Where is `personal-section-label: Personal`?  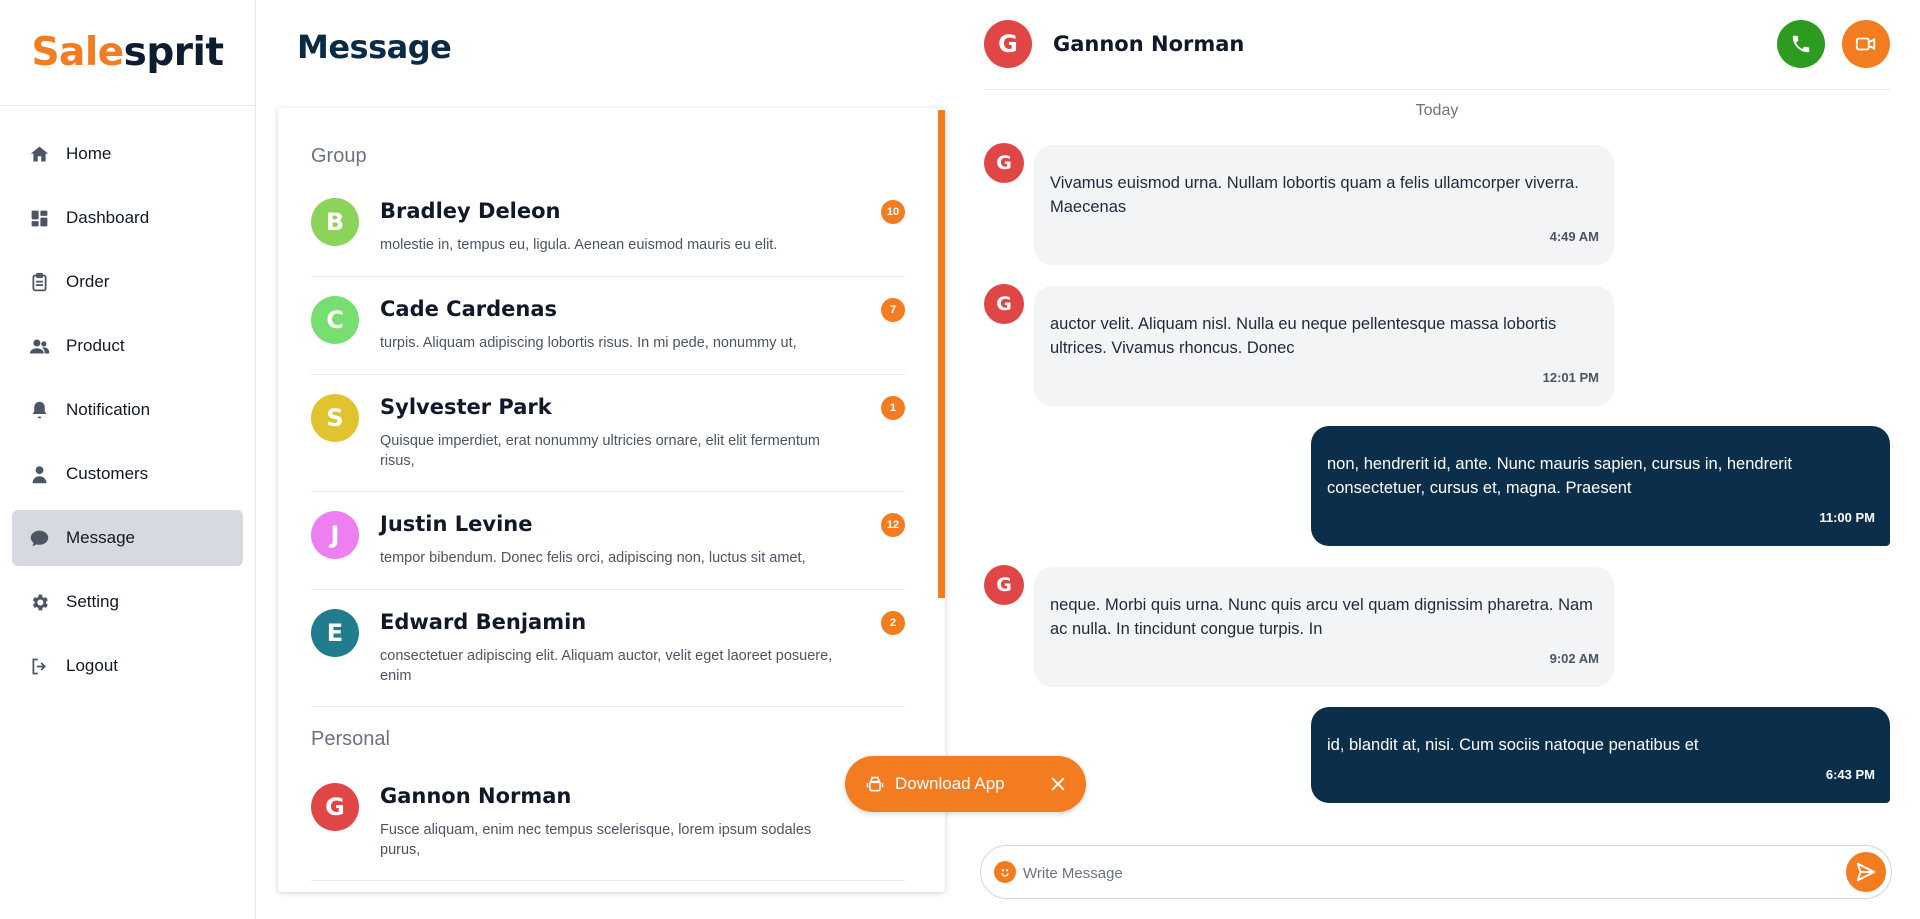
personal-section-label: Personal is located at coordinates (350, 739).